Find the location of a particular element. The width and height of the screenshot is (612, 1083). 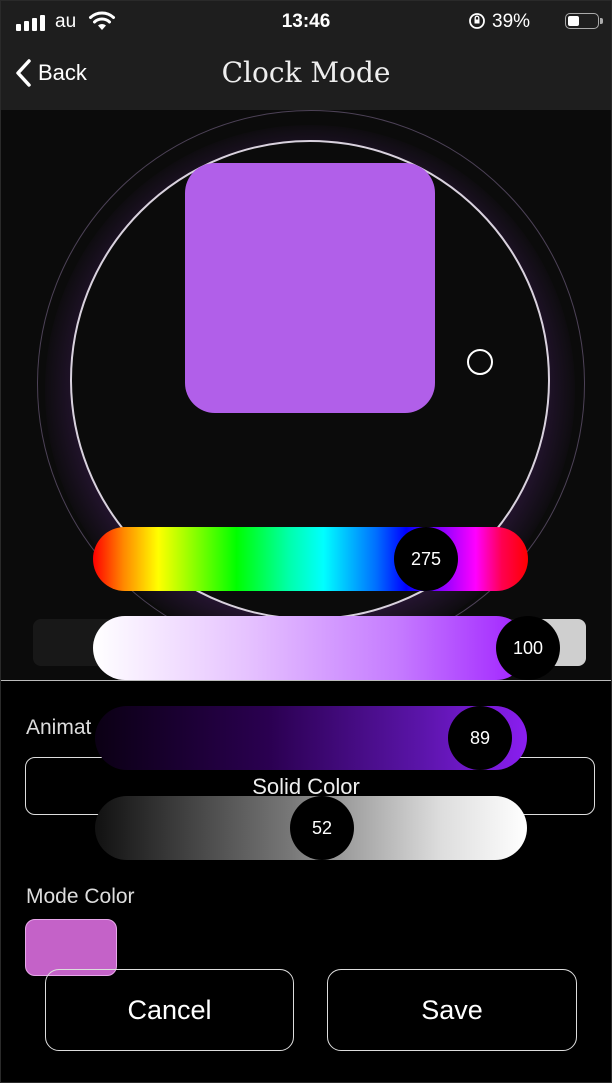

selected-color-preview is located at coordinates (310, 288).